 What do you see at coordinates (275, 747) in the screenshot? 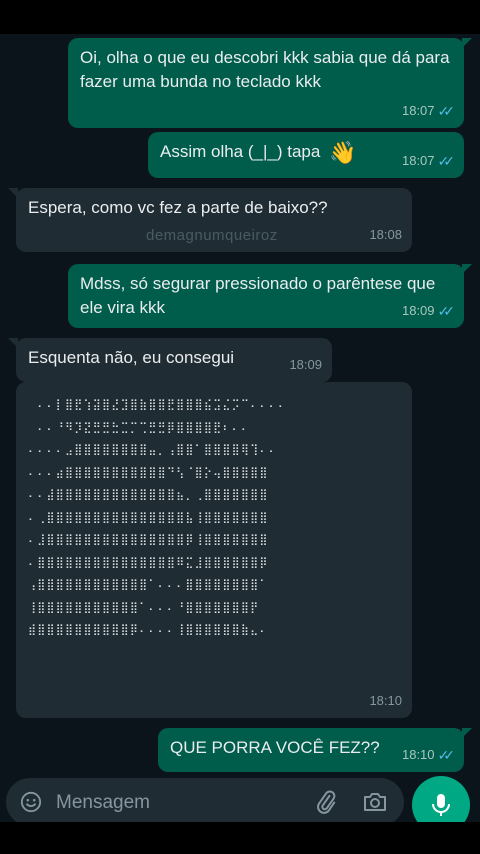
I see `message-text: QUE PORRA VOCÊ FEZ??` at bounding box center [275, 747].